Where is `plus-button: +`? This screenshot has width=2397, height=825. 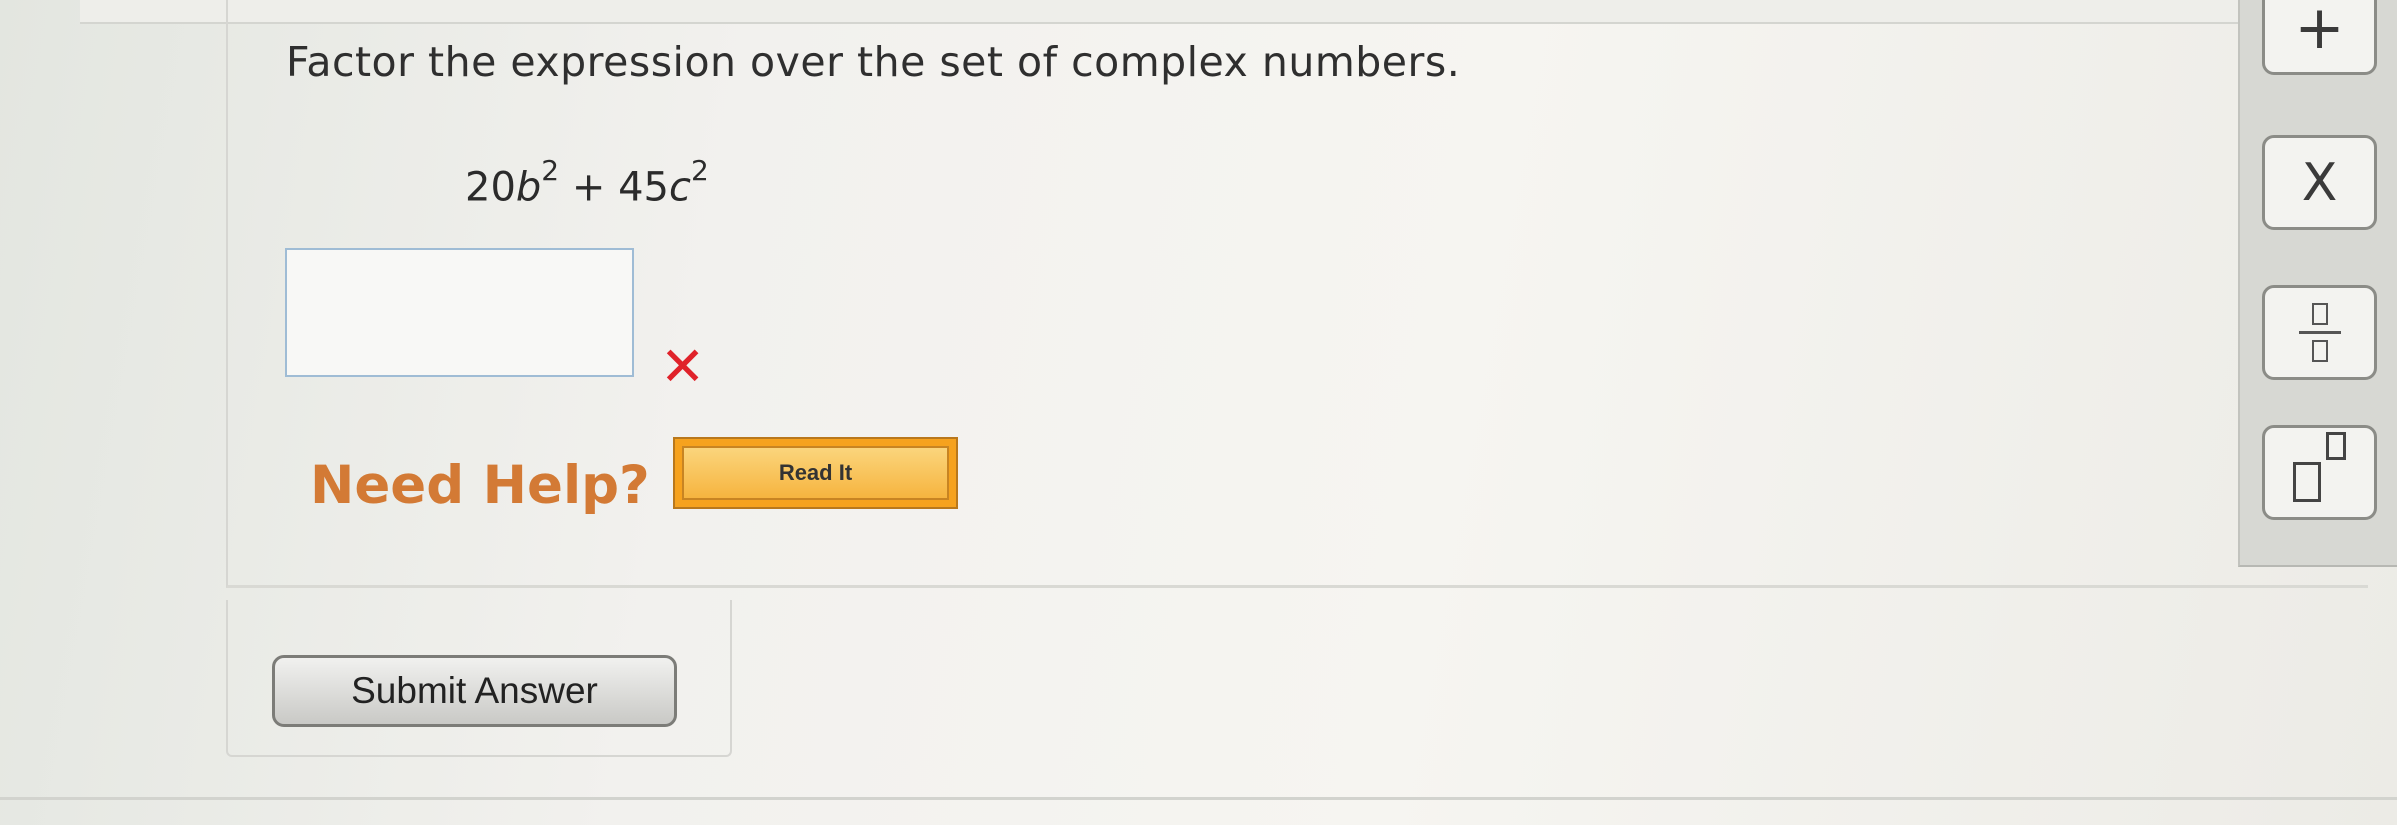 plus-button: + is located at coordinates (2319, 37).